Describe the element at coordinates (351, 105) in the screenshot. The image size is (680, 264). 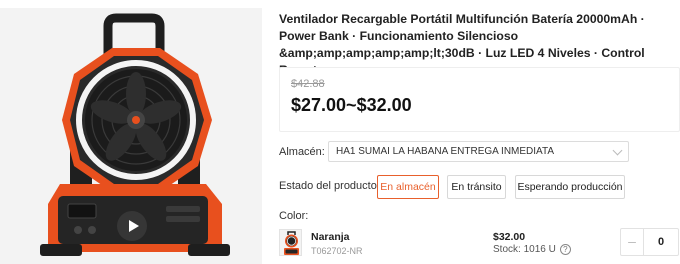
I see `price-range: $27.00~$32.00` at that location.